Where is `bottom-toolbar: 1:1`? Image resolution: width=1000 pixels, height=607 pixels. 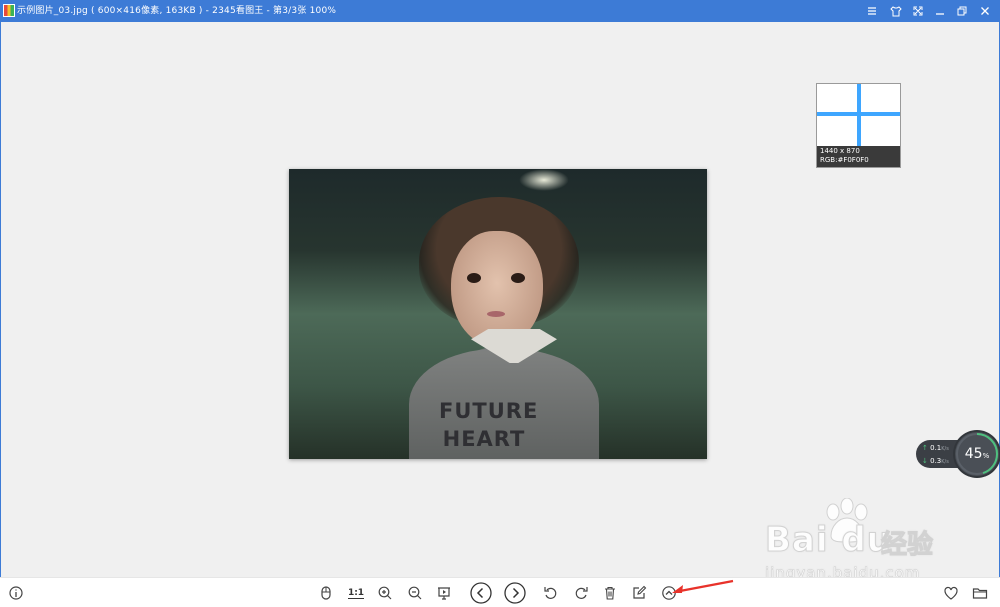
bottom-toolbar: 1:1 is located at coordinates (500, 592).